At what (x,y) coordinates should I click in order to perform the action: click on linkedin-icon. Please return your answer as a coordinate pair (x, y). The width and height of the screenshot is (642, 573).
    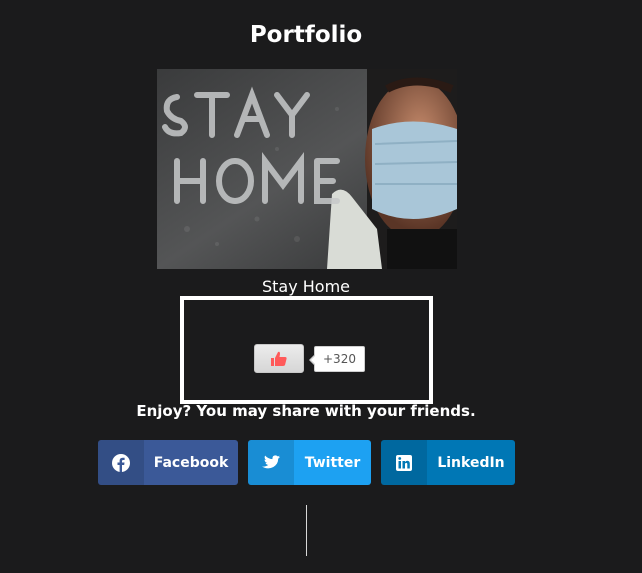
    Looking at the image, I should click on (404, 462).